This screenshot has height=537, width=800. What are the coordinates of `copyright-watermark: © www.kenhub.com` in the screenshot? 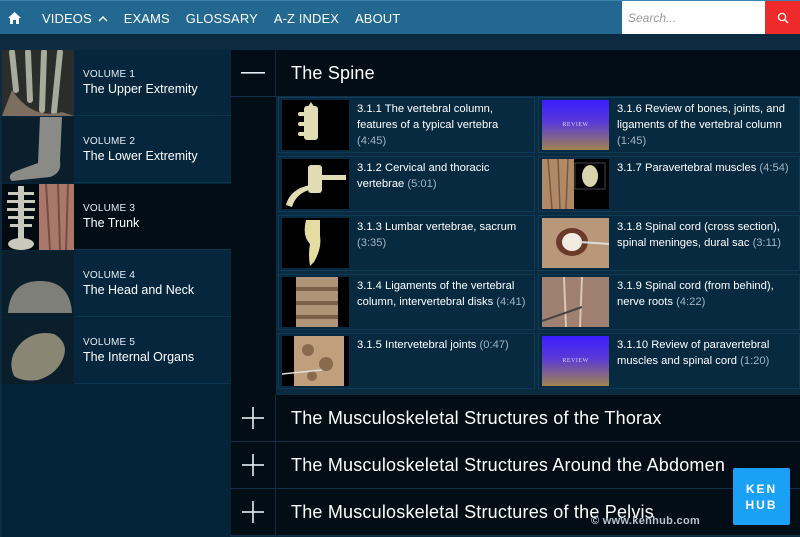 It's located at (646, 521).